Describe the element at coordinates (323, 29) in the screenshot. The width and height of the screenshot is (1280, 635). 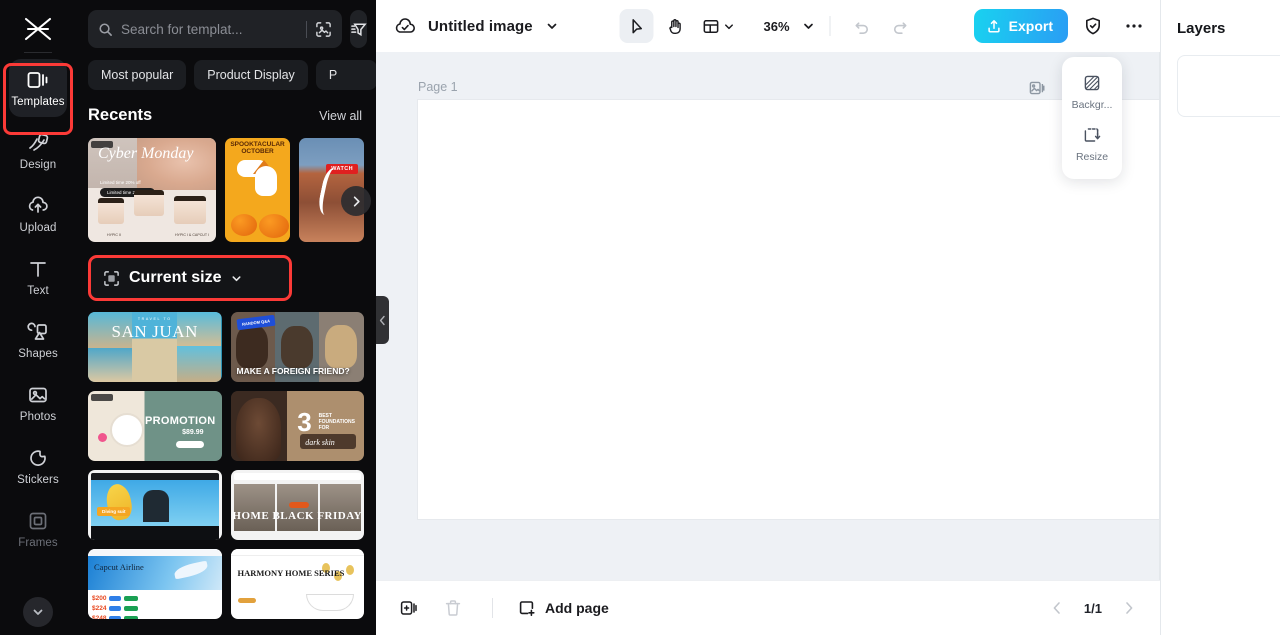
I see `image-search-icon` at that location.